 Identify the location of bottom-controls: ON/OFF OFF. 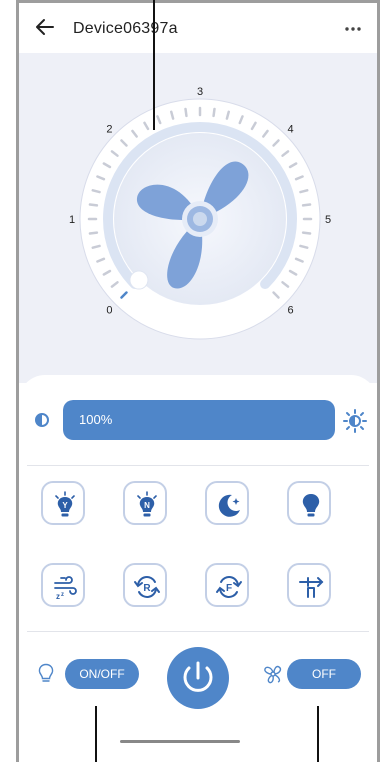
(198, 683).